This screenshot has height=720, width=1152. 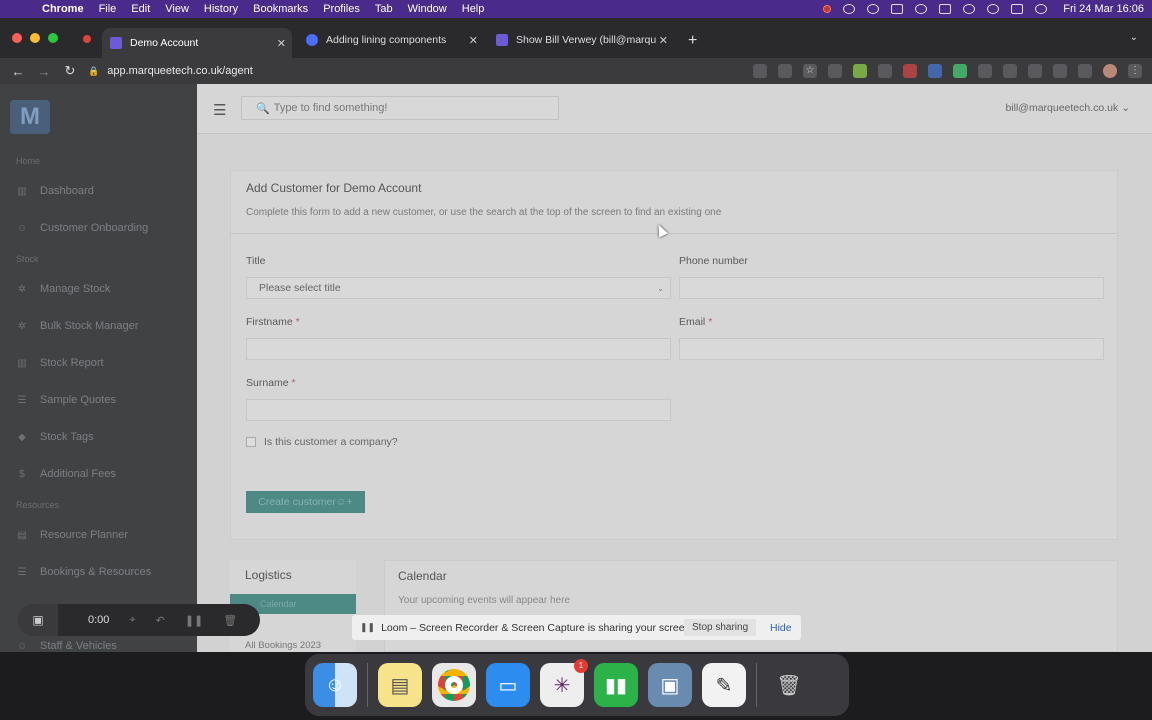 I want to click on camera-icon: ▣, so click(x=38, y=620).